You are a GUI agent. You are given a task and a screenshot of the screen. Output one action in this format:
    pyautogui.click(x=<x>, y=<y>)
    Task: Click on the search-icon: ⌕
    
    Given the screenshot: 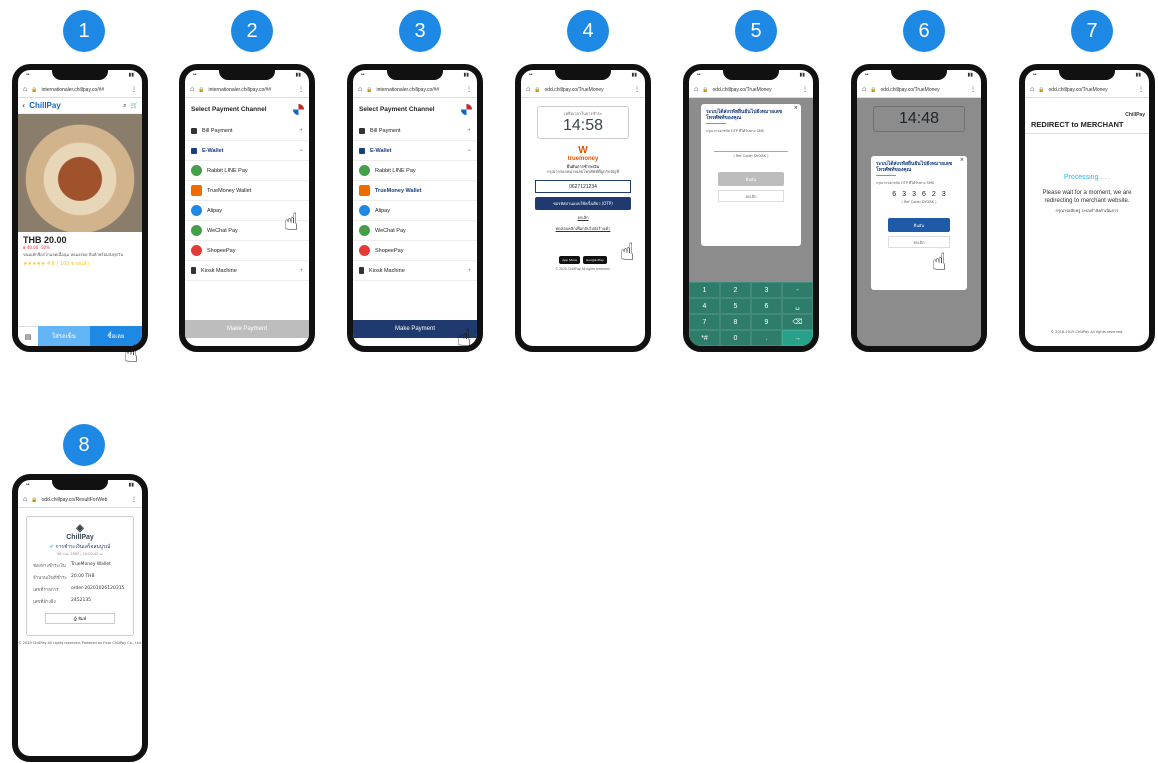 What is the action you would take?
    pyautogui.click(x=124, y=106)
    